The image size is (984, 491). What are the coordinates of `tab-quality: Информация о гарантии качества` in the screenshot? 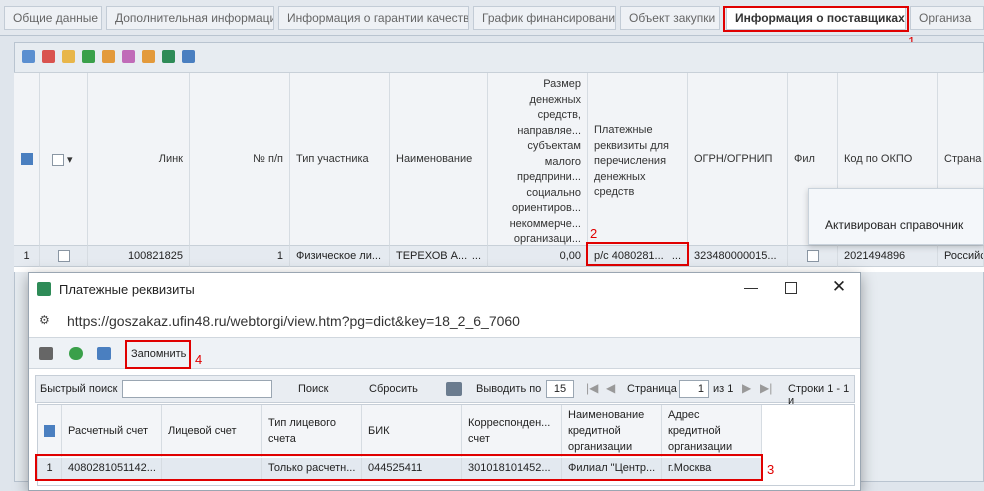 It's located at (373, 18).